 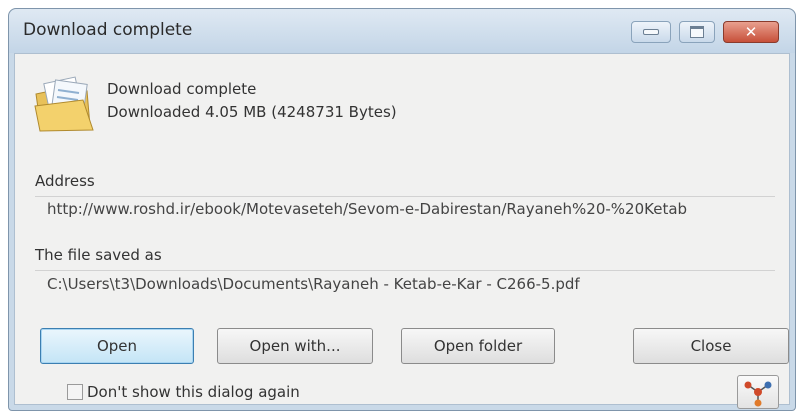 I want to click on download-size: Downloaded 4.05 MB (4248731 Bytes), so click(x=252, y=112).